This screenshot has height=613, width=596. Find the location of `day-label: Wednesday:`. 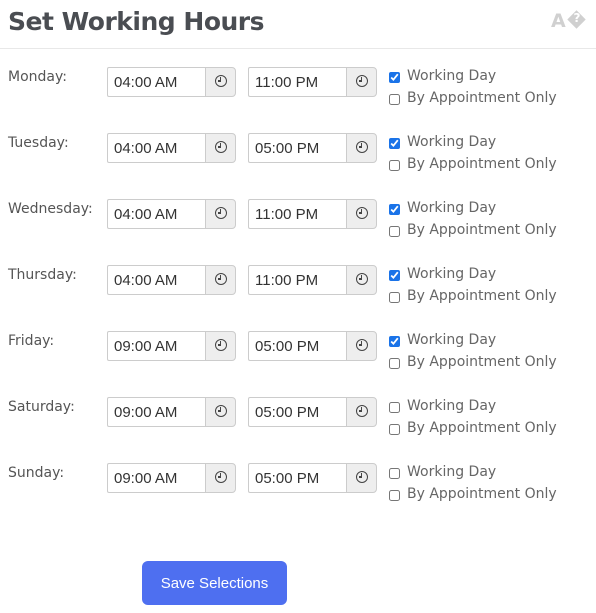

day-label: Wednesday: is located at coordinates (50, 209).